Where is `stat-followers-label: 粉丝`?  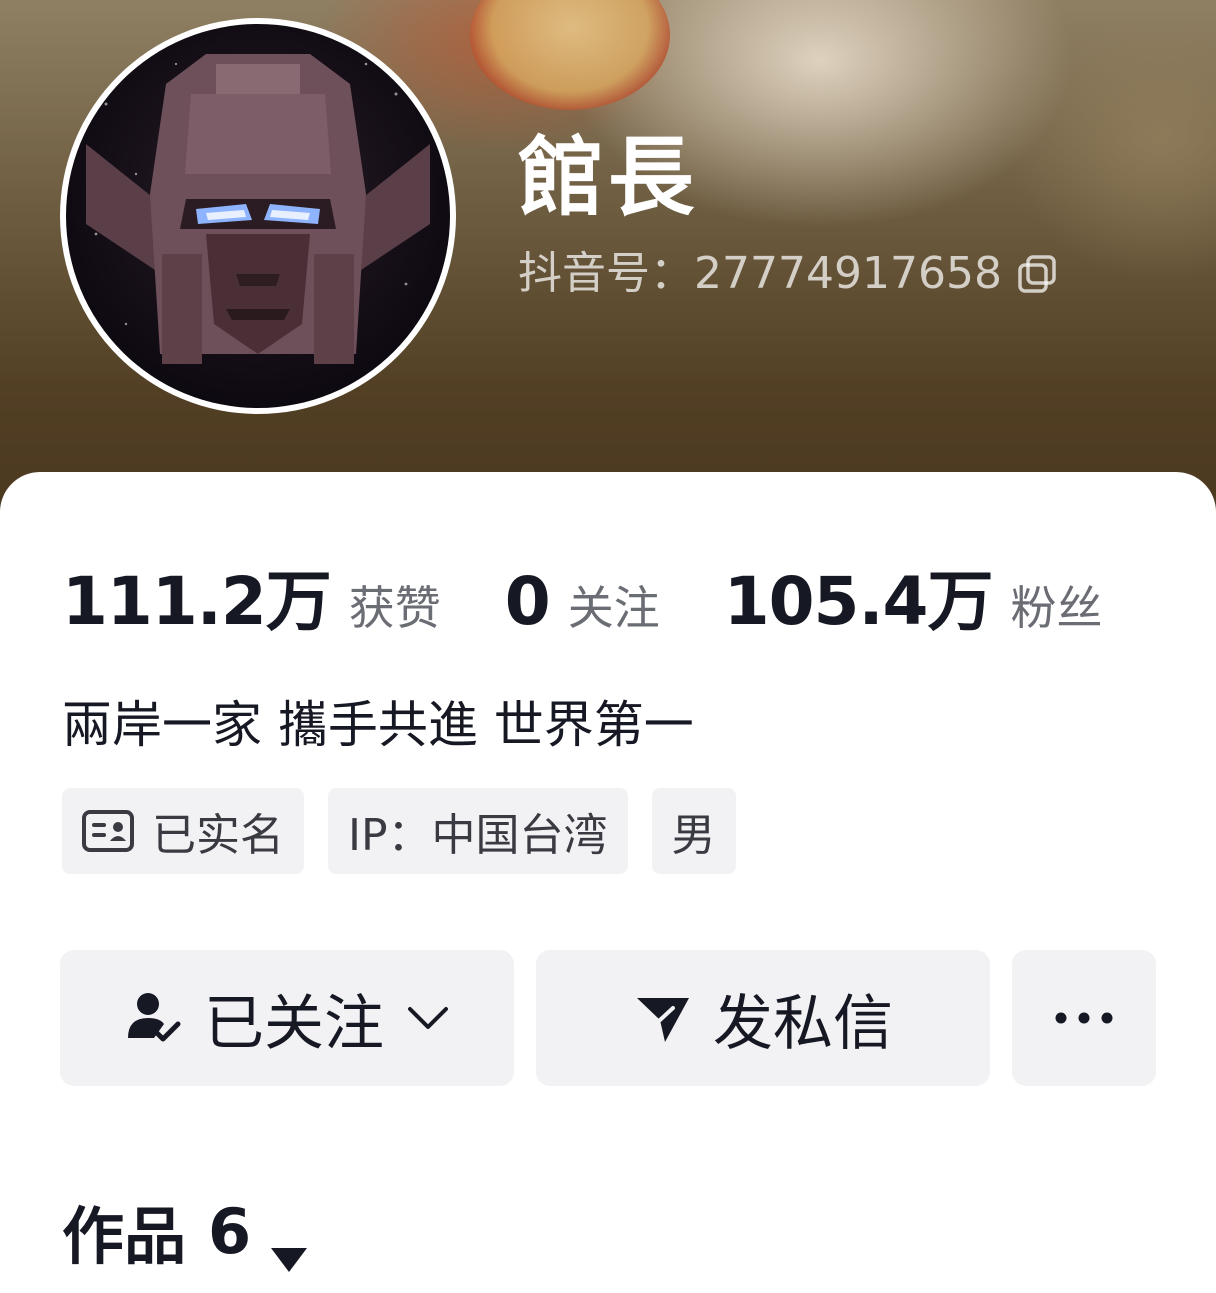 stat-followers-label: 粉丝 is located at coordinates (1056, 608).